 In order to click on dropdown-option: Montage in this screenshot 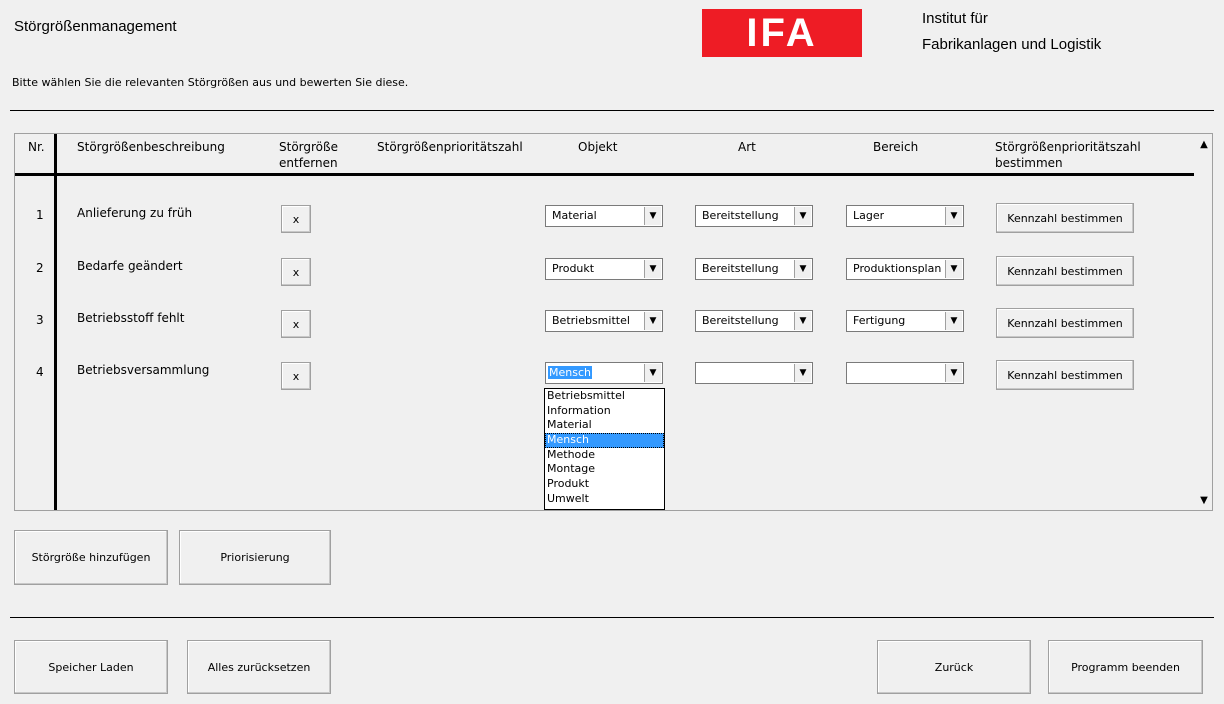, I will do `click(604, 469)`.